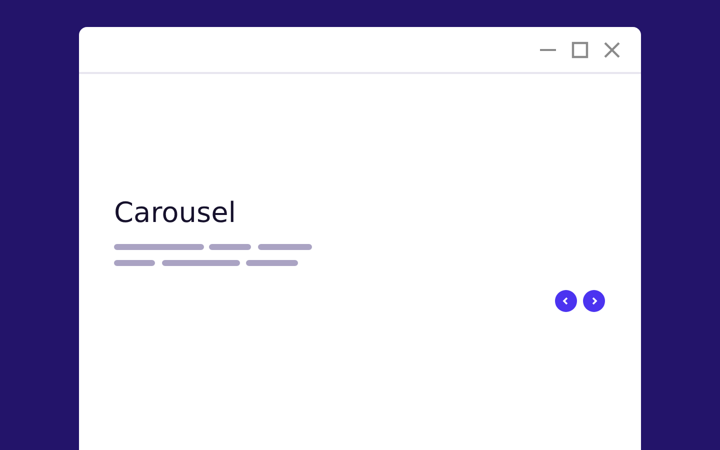 This screenshot has width=720, height=450. I want to click on previous-button, so click(566, 301).